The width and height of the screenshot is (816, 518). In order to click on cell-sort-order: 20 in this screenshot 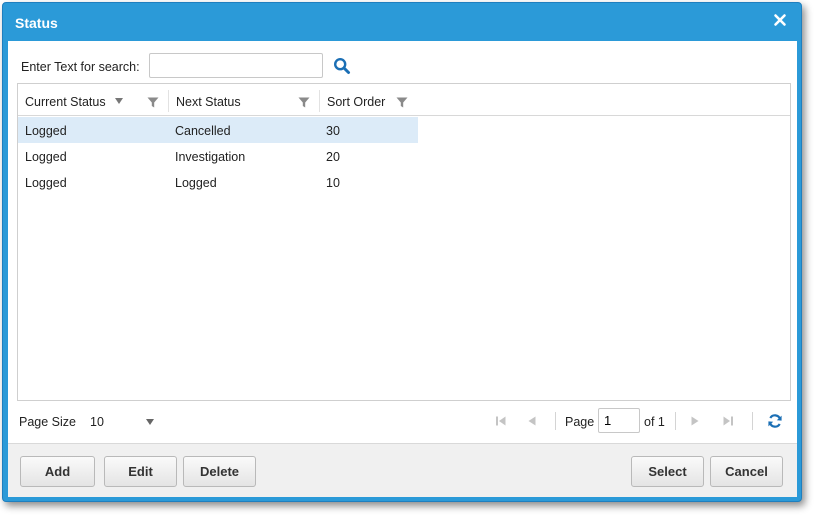, I will do `click(333, 157)`.